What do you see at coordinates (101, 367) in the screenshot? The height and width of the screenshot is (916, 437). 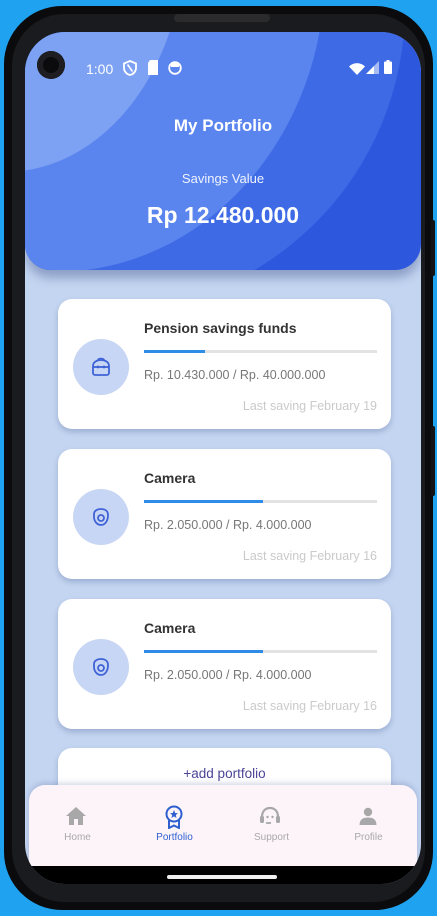 I see `piggy-bank-icon` at bounding box center [101, 367].